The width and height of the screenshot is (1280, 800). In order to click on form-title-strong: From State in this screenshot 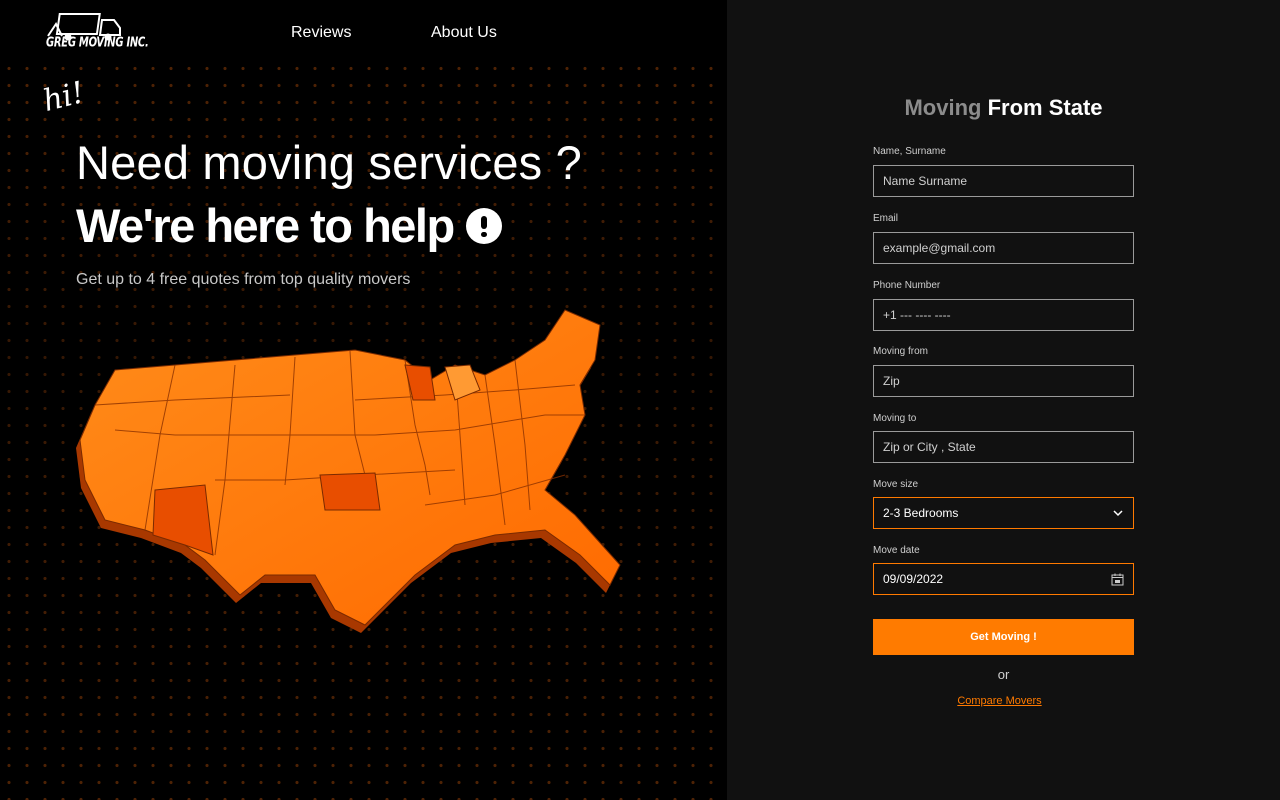, I will do `click(1045, 107)`.